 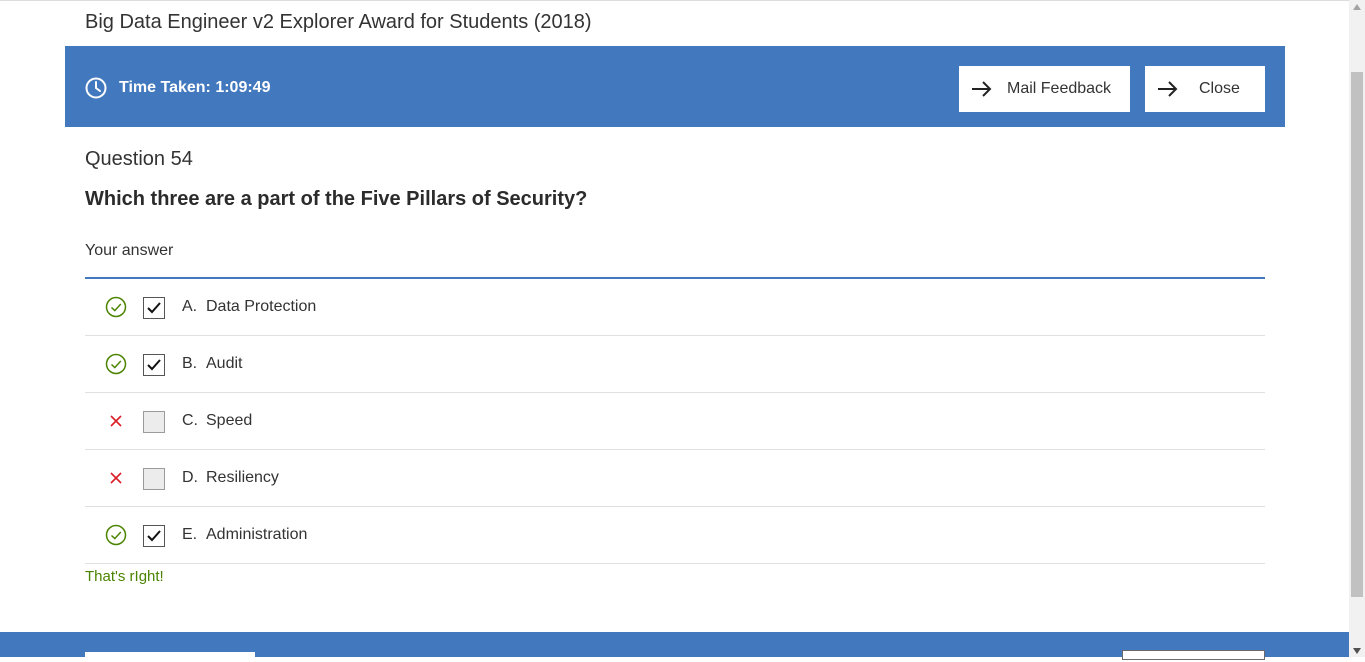 I want to click on top-border, so click(x=674, y=2).